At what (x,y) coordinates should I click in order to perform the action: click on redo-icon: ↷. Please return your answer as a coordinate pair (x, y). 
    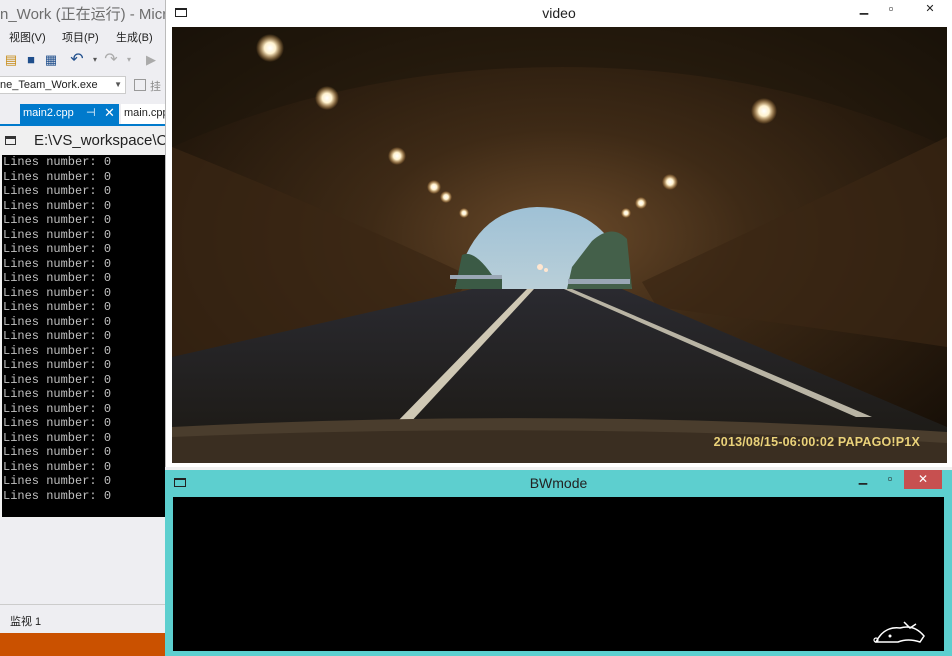
    Looking at the image, I should click on (111, 60).